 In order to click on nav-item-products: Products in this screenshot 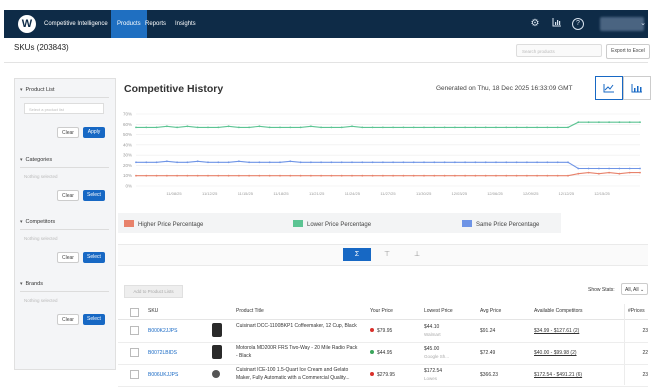, I will do `click(129, 24)`.